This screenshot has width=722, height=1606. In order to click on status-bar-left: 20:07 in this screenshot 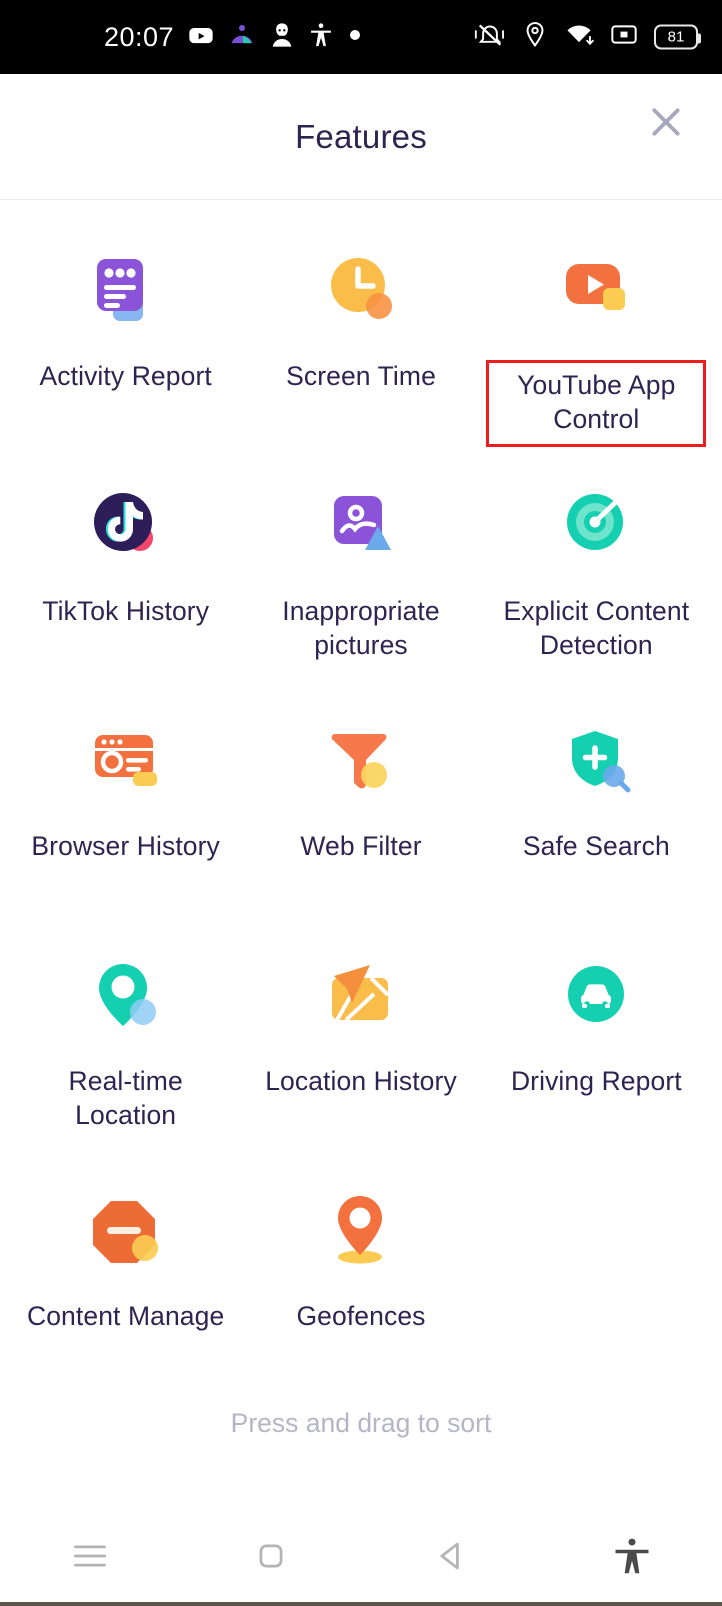, I will do `click(233, 37)`.